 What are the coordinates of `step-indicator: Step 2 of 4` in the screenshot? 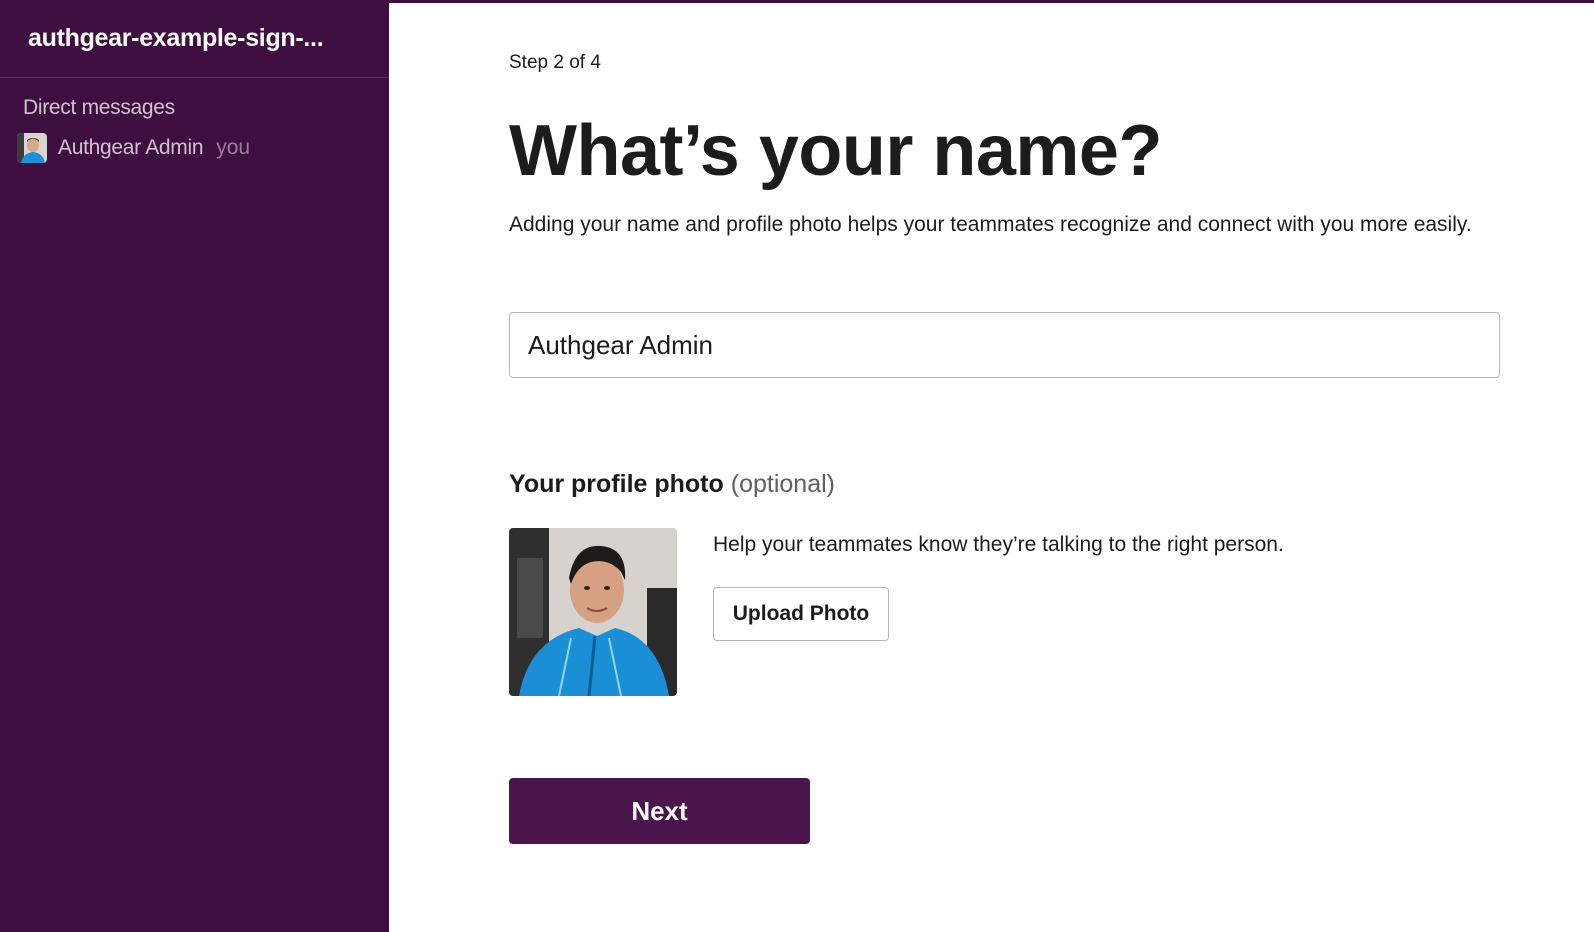 It's located at (555, 62).